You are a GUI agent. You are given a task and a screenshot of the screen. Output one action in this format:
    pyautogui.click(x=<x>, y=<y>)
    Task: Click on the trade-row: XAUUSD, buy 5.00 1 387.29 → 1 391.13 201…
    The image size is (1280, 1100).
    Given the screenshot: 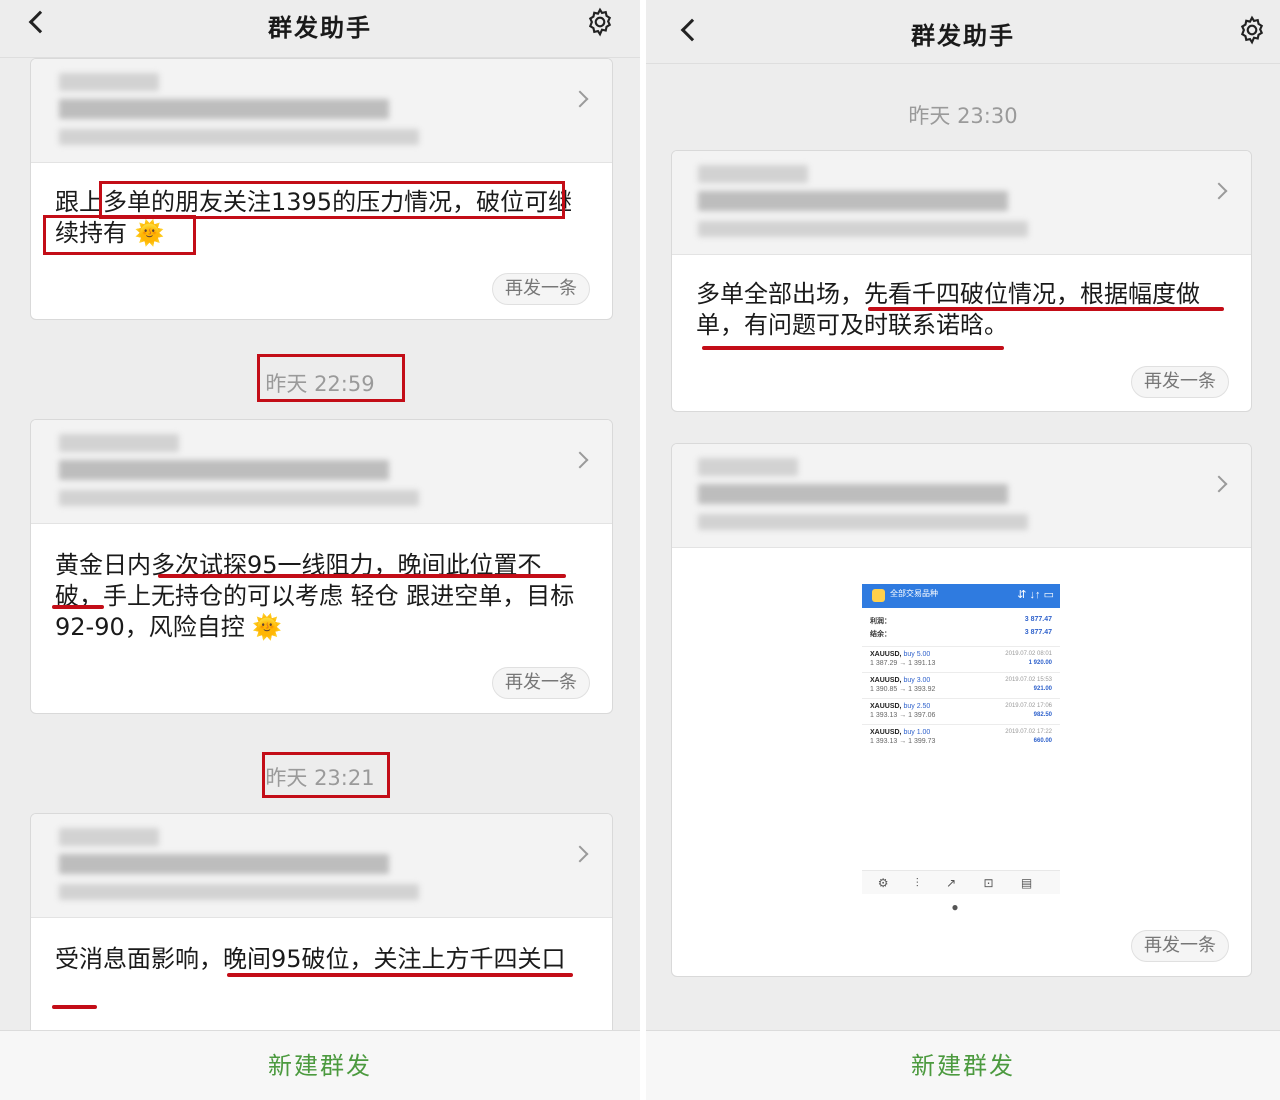 What is the action you would take?
    pyautogui.click(x=961, y=659)
    